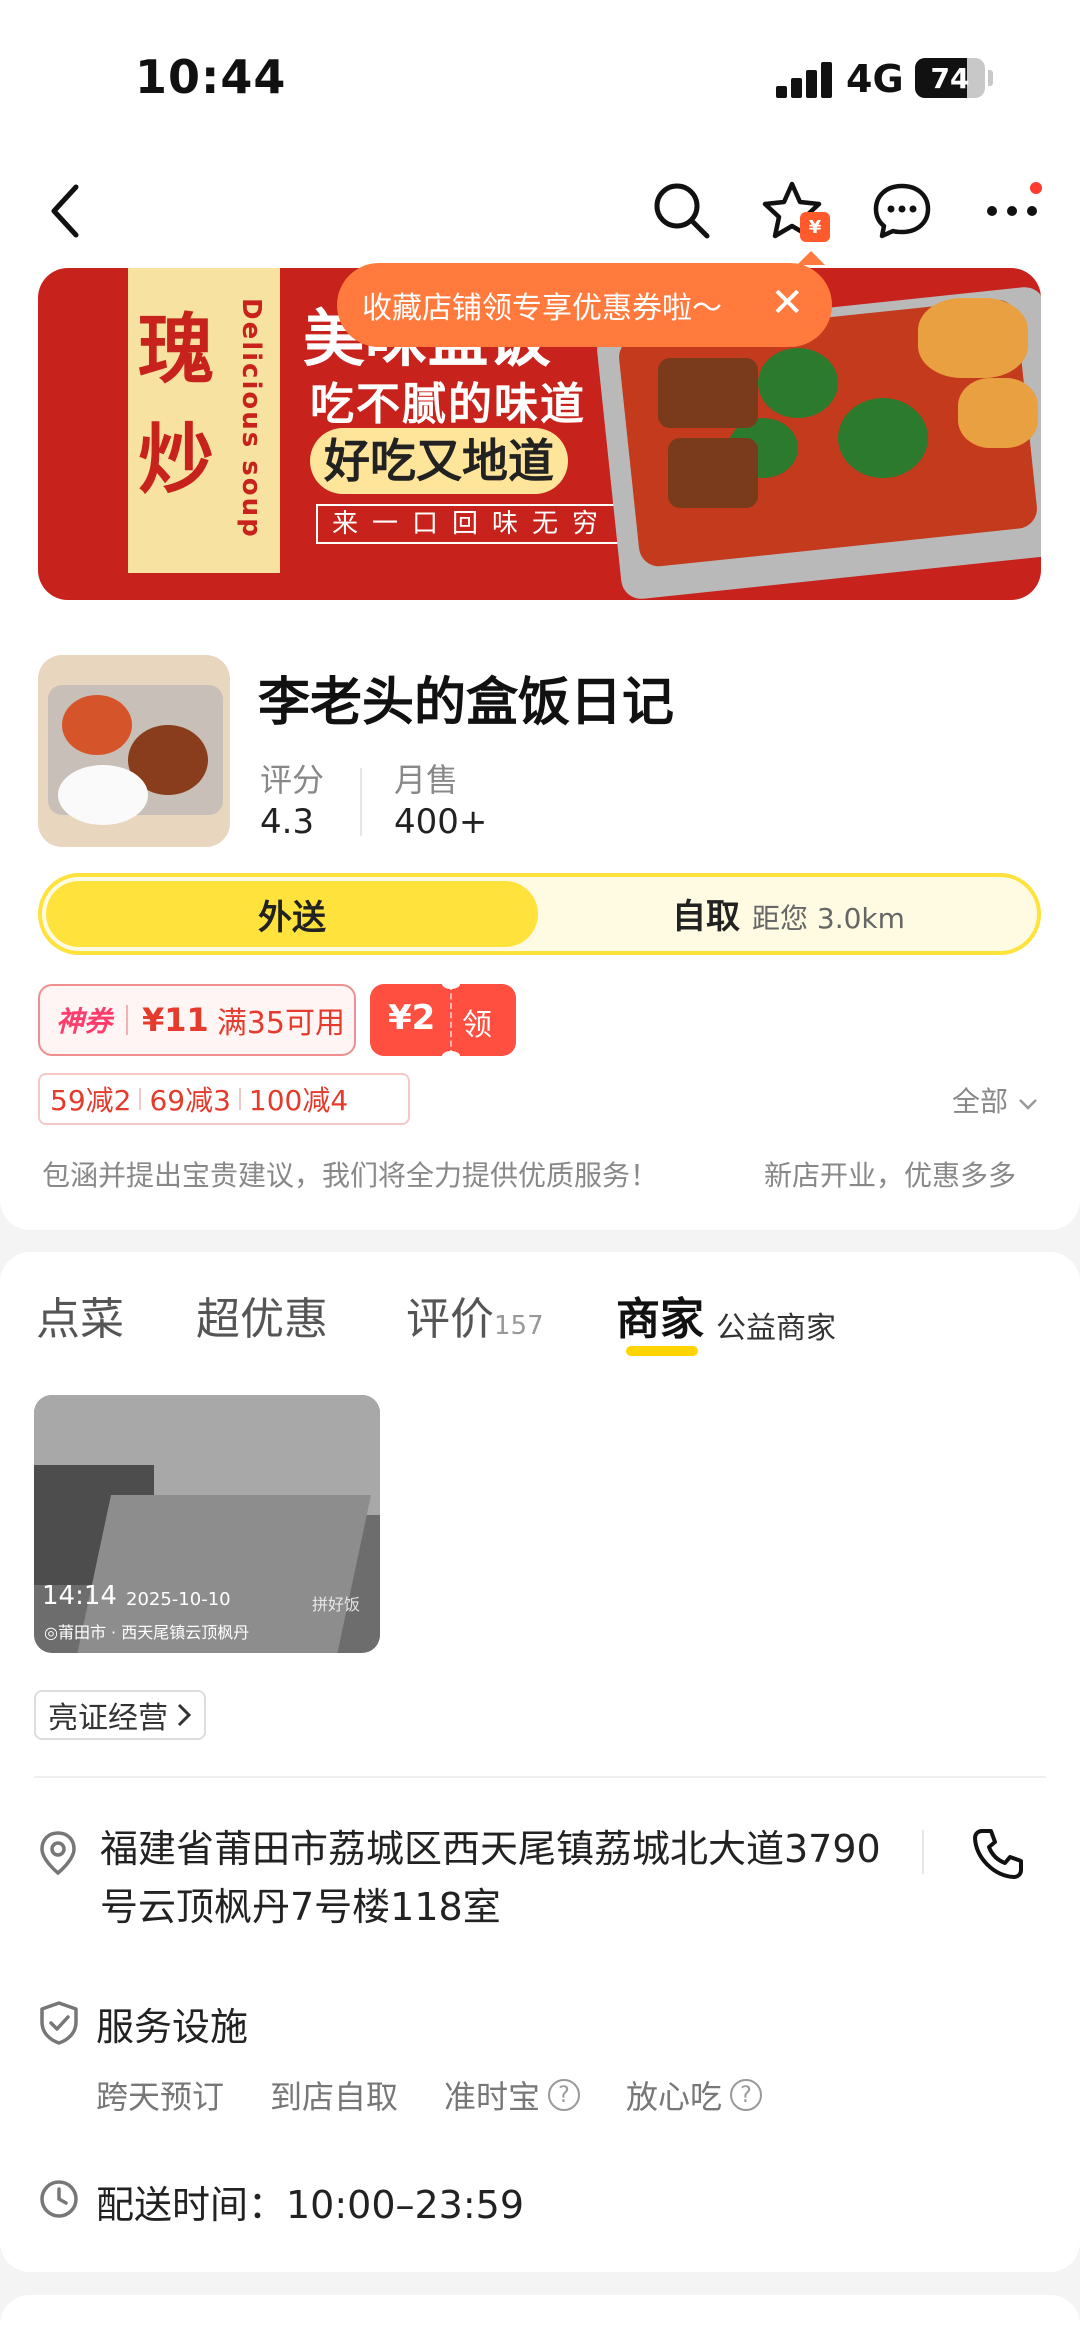 This screenshot has width=1080, height=2341. I want to click on banner-char-2: 炒, so click(176, 459).